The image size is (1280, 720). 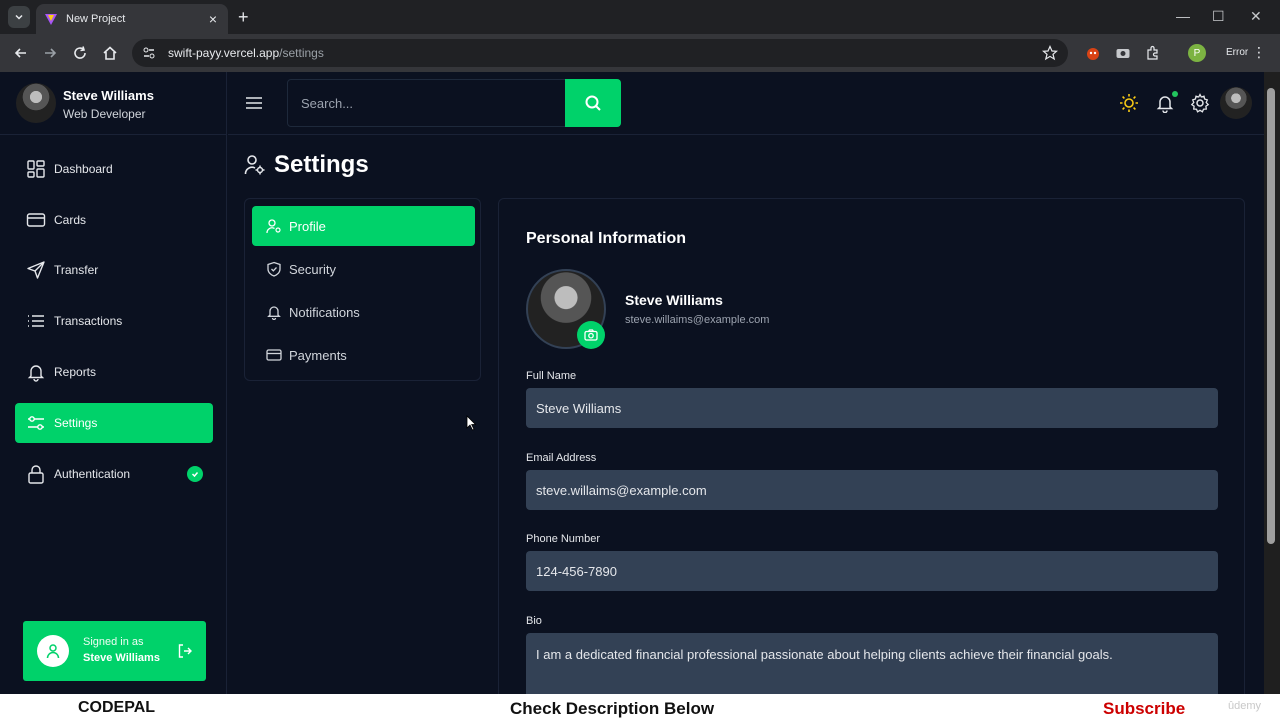 What do you see at coordinates (80, 53) in the screenshot?
I see `reload-icon` at bounding box center [80, 53].